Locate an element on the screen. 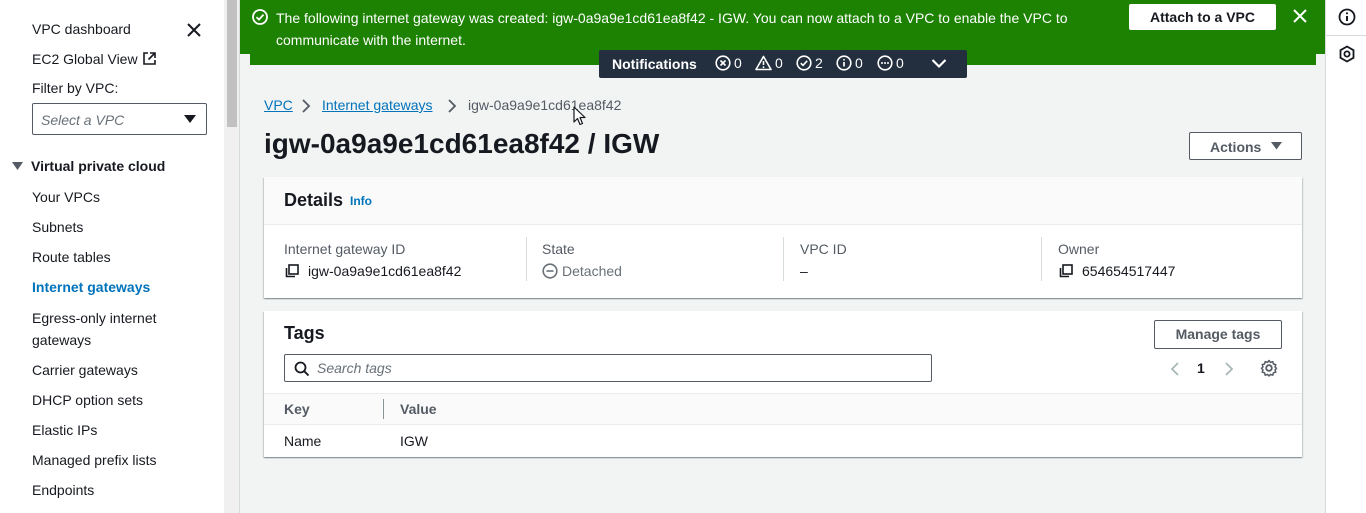  field-value: 654654517447 is located at coordinates (1116, 271).